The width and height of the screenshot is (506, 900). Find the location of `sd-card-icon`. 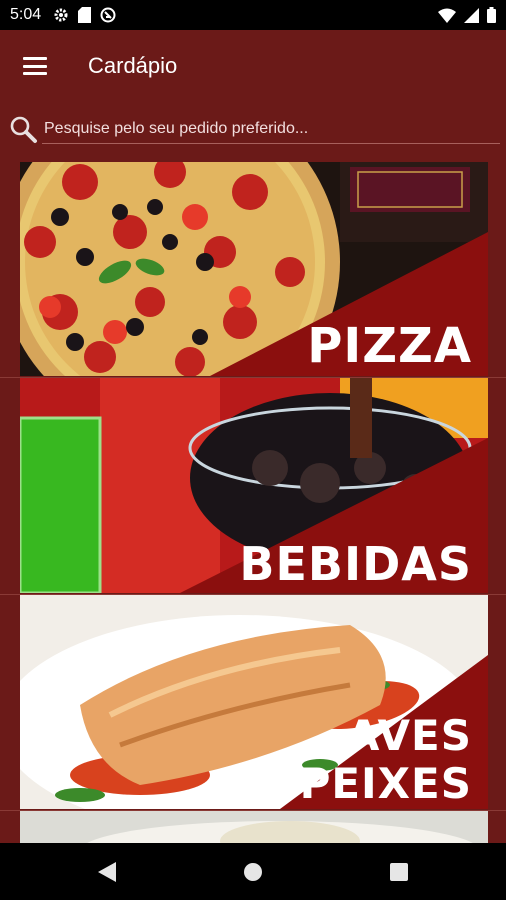

sd-card-icon is located at coordinates (85, 15).